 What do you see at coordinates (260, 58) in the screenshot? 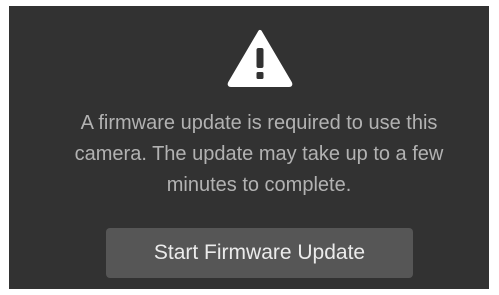
I see `warning-triangle-icon` at bounding box center [260, 58].